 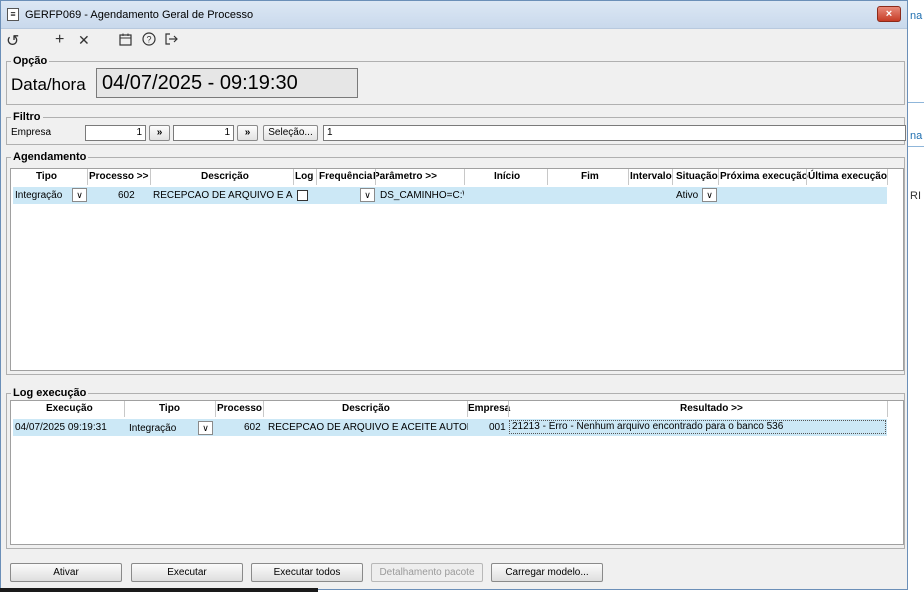 I want to click on col-header-resultado: Resultado >>, so click(x=711, y=408).